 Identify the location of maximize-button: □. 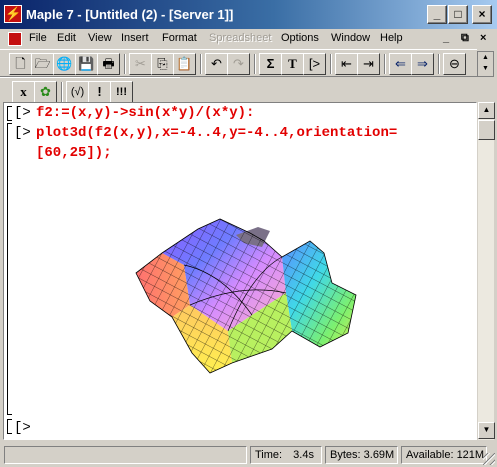
(458, 14).